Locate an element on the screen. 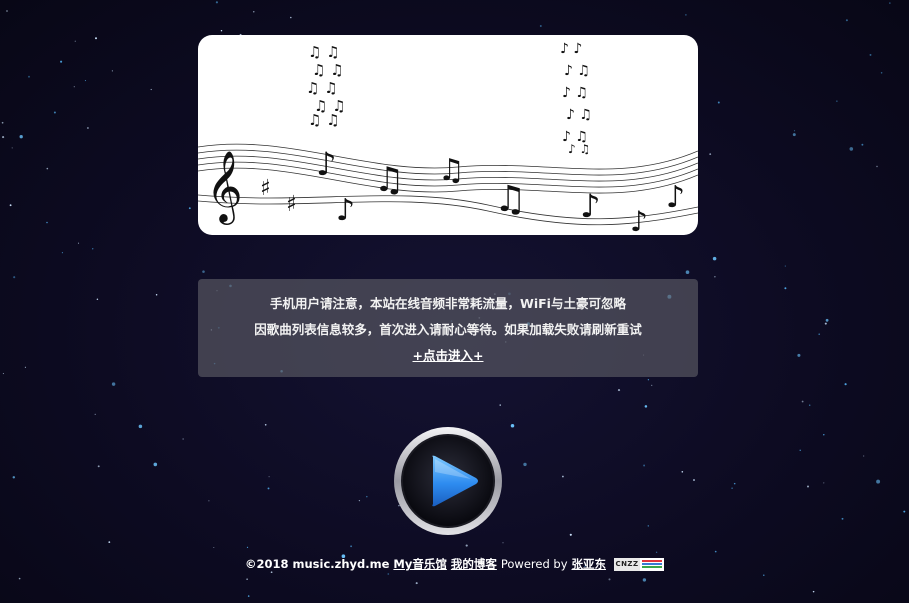 Image resolution: width=909 pixels, height=603 pixels. author-link: 张亚东 is located at coordinates (589, 564).